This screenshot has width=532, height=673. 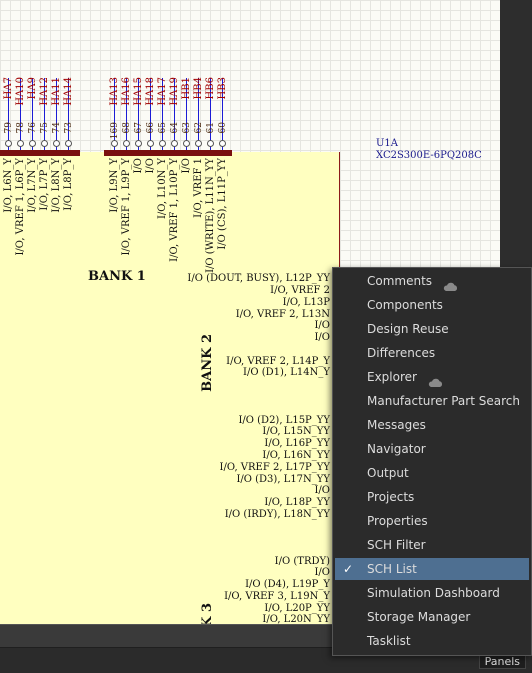 I want to click on menu-item-storage-manager: Storage Manager, so click(x=432, y=617).